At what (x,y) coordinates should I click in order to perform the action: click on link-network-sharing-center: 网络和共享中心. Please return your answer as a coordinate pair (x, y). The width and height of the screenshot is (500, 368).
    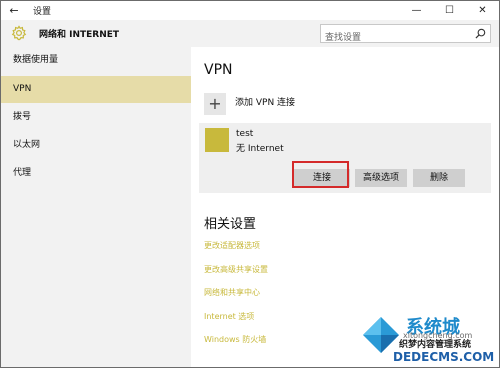
    Looking at the image, I should click on (232, 292).